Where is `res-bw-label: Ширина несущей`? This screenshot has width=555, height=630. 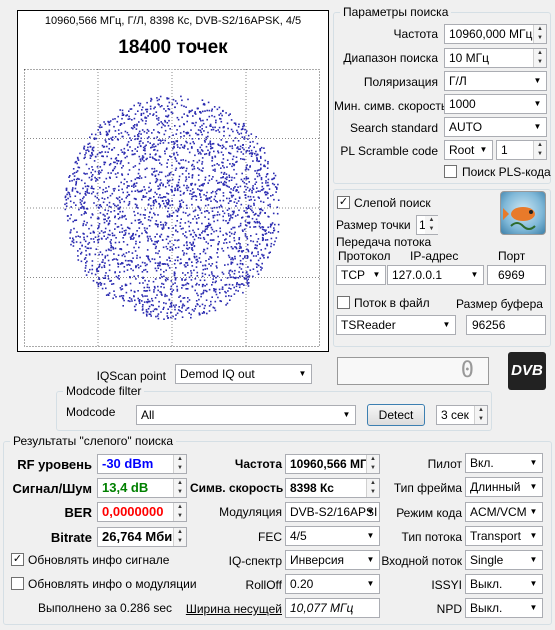 res-bw-label: Ширина несущей is located at coordinates (231, 609).